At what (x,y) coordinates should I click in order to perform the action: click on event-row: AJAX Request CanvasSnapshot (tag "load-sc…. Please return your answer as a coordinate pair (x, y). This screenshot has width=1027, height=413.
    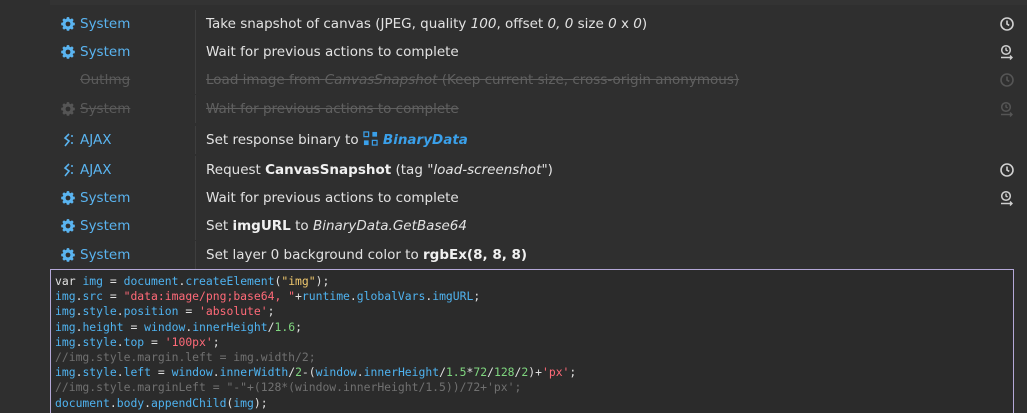
    Looking at the image, I should click on (538, 170).